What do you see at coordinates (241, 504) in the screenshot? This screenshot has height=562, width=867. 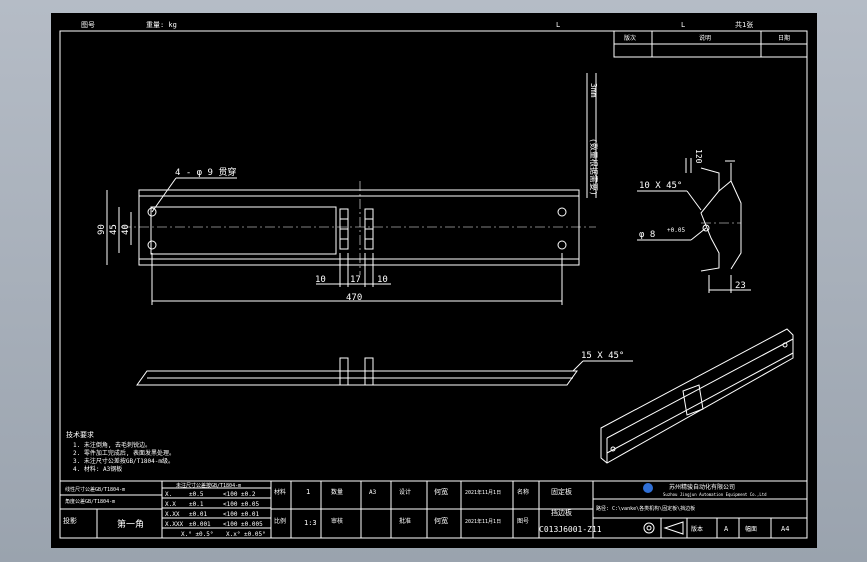 I see `tol-row-2-c: <100 ±0.05` at bounding box center [241, 504].